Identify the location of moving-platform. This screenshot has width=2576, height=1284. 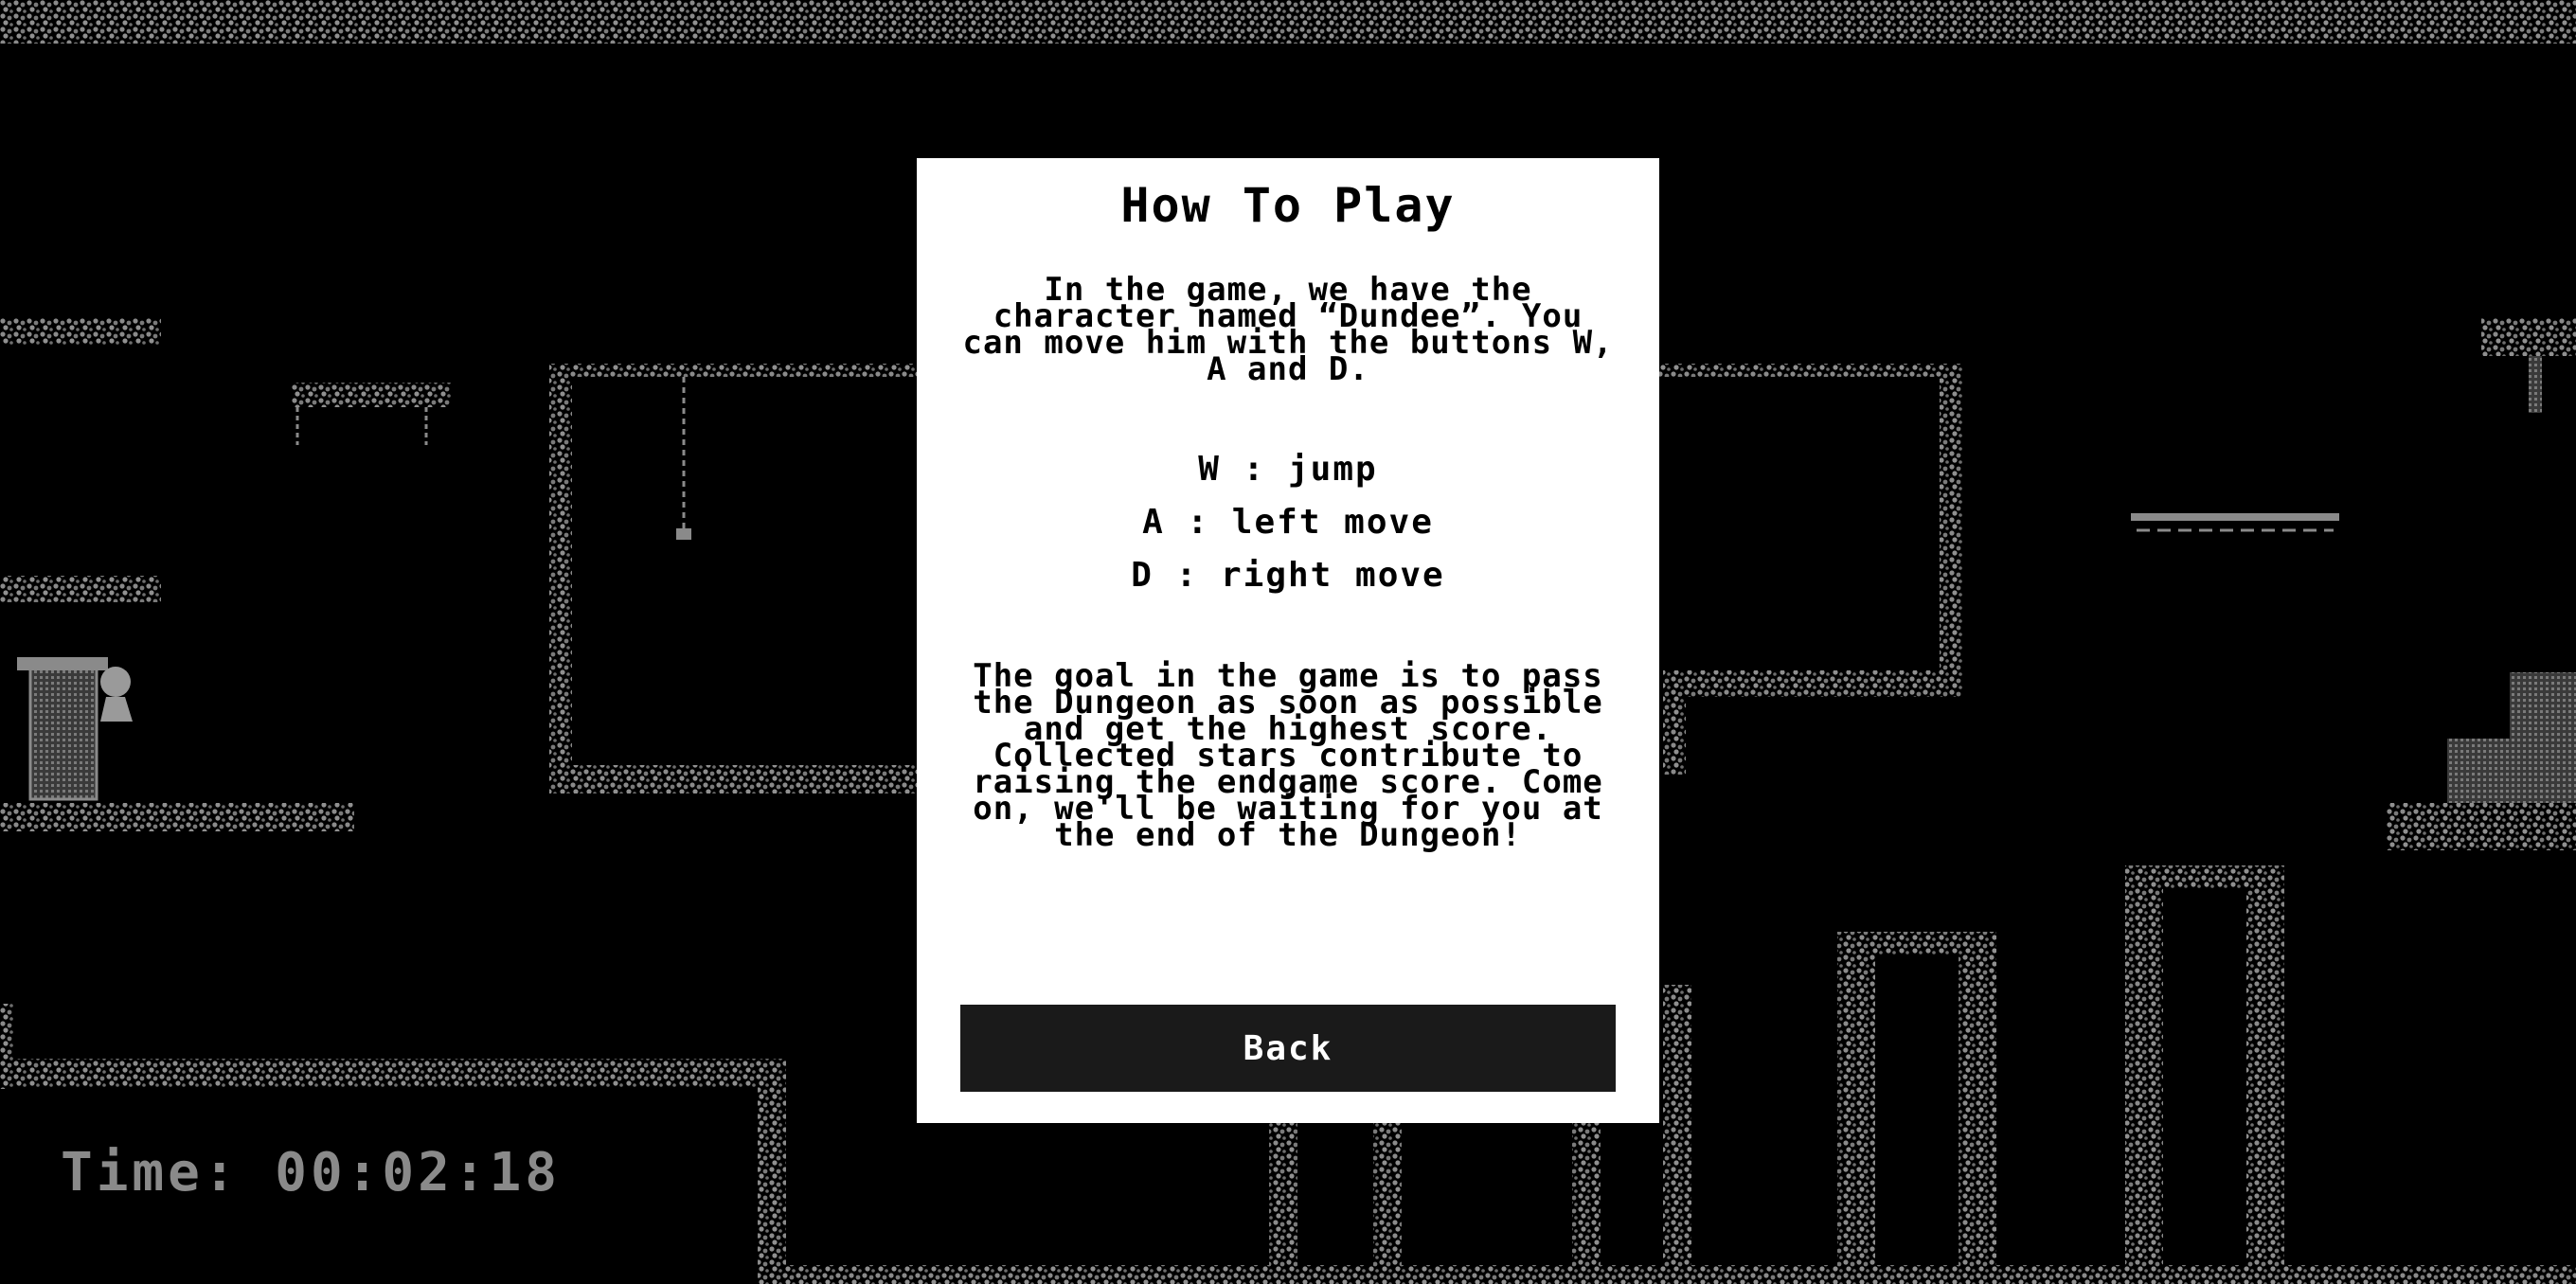
(2235, 517).